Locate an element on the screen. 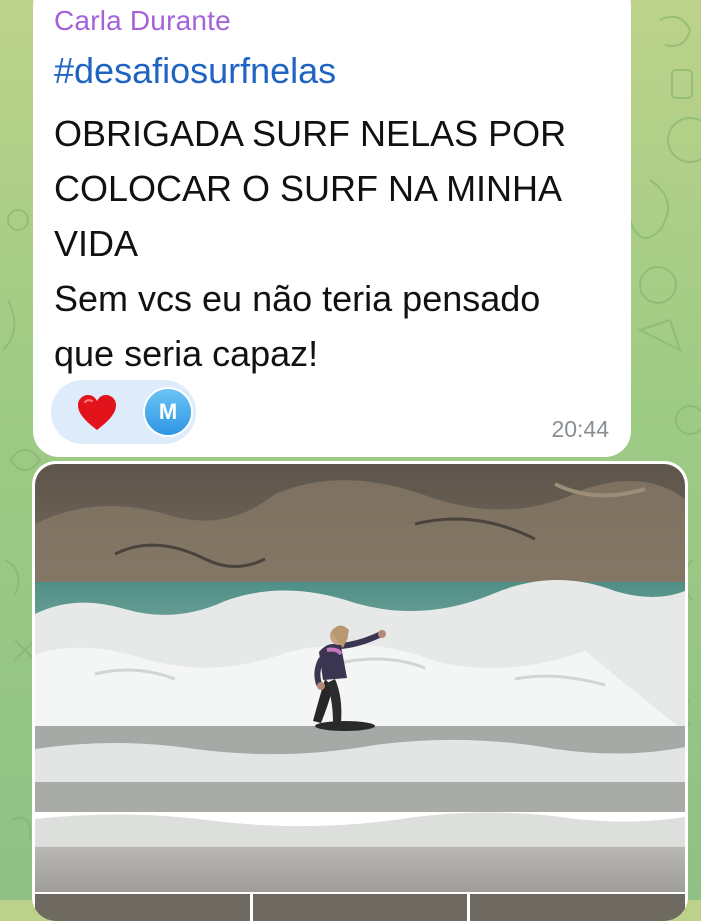 Image resolution: width=701 pixels, height=921 pixels. message-timestamp: 20:44 is located at coordinates (580, 429).